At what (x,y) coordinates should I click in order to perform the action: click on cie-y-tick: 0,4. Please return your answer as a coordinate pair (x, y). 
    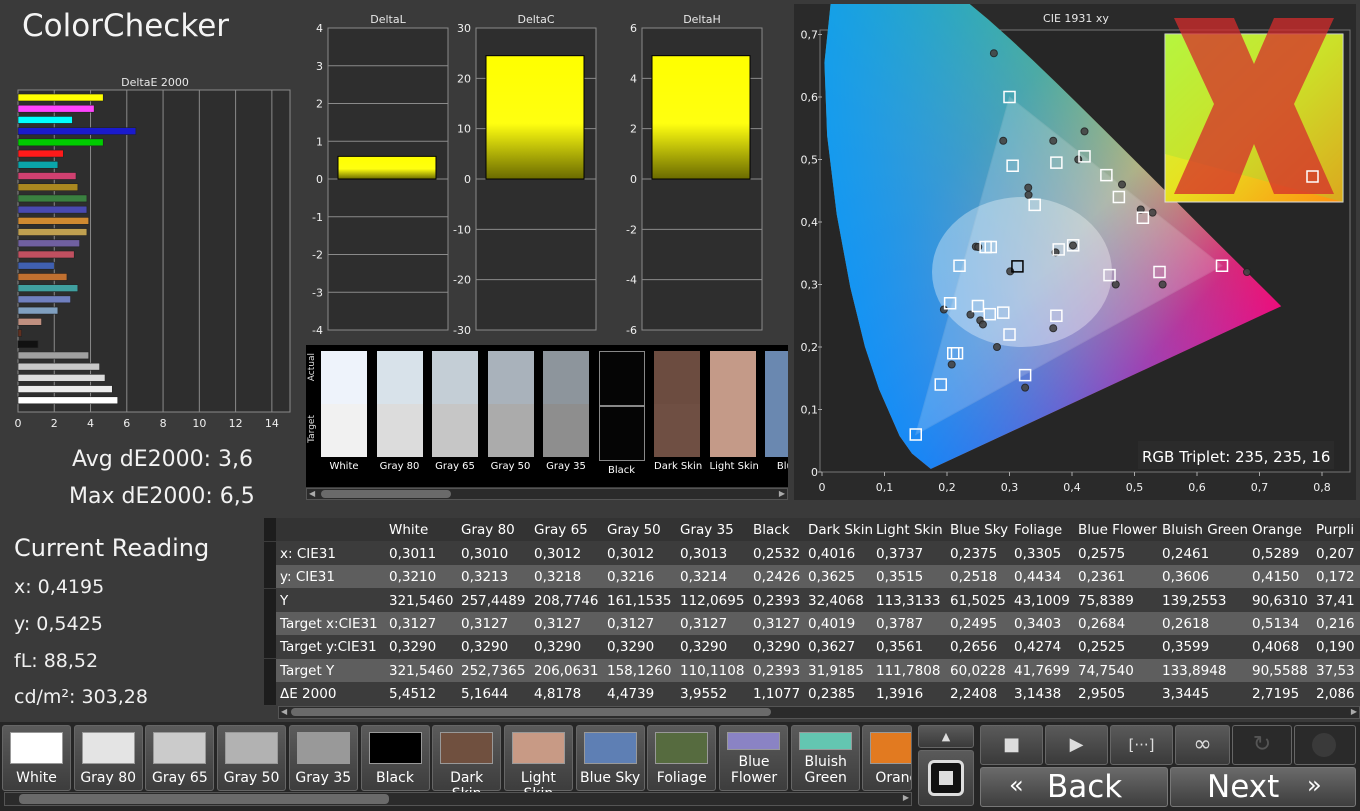
    Looking at the image, I should click on (810, 222).